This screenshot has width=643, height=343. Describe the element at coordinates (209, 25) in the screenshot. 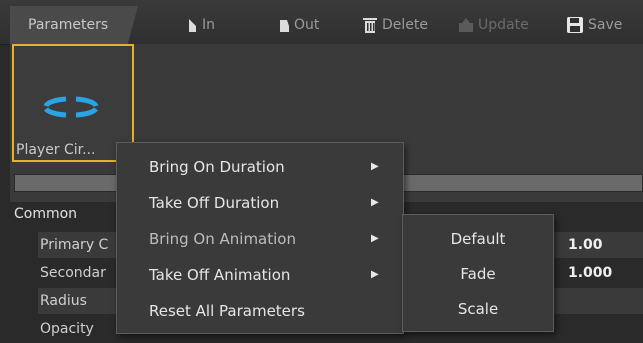

I see `in-label: In` at that location.